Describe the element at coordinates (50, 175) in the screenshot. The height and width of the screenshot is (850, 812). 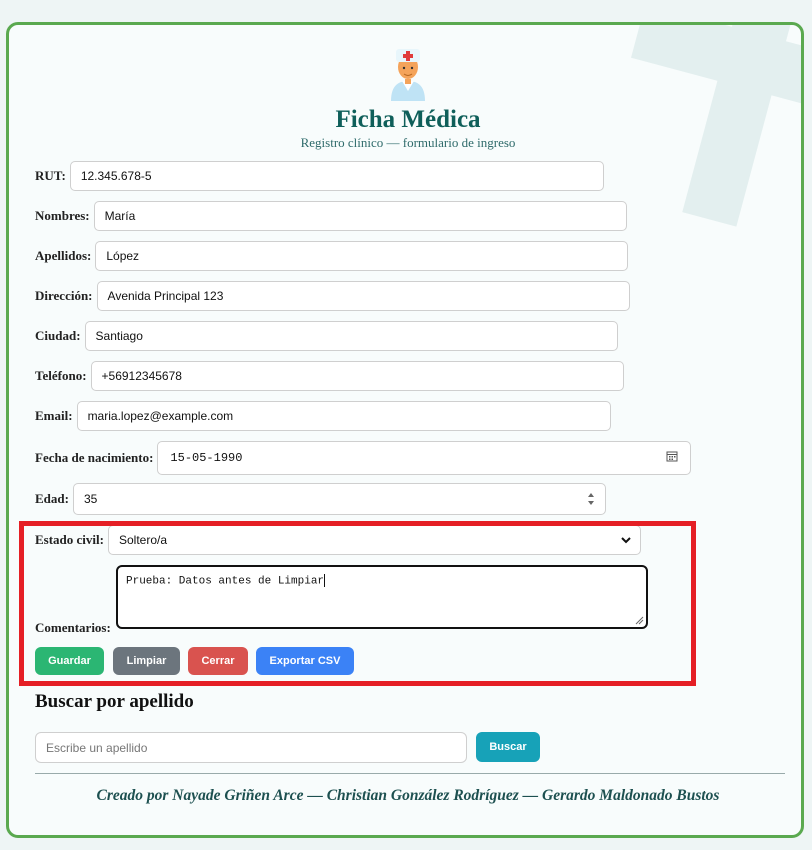
I see `rut-label: RUT:` at that location.